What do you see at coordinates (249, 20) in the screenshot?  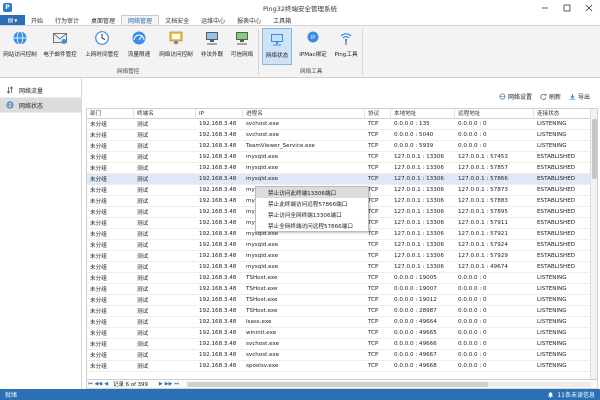 I see `tab-report-center: 报表中心` at bounding box center [249, 20].